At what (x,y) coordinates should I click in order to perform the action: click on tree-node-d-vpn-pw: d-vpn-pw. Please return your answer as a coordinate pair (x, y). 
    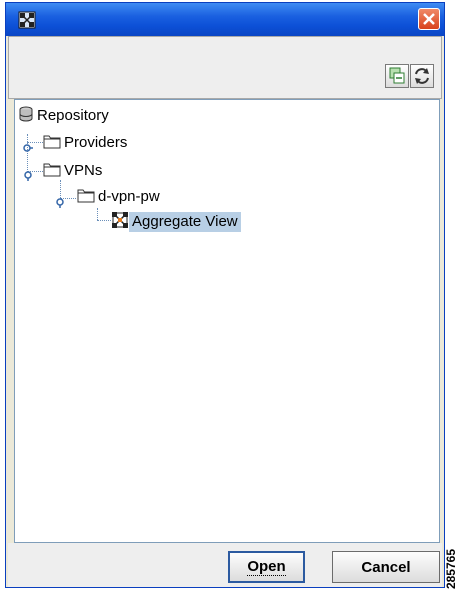
    Looking at the image, I should click on (120, 197).